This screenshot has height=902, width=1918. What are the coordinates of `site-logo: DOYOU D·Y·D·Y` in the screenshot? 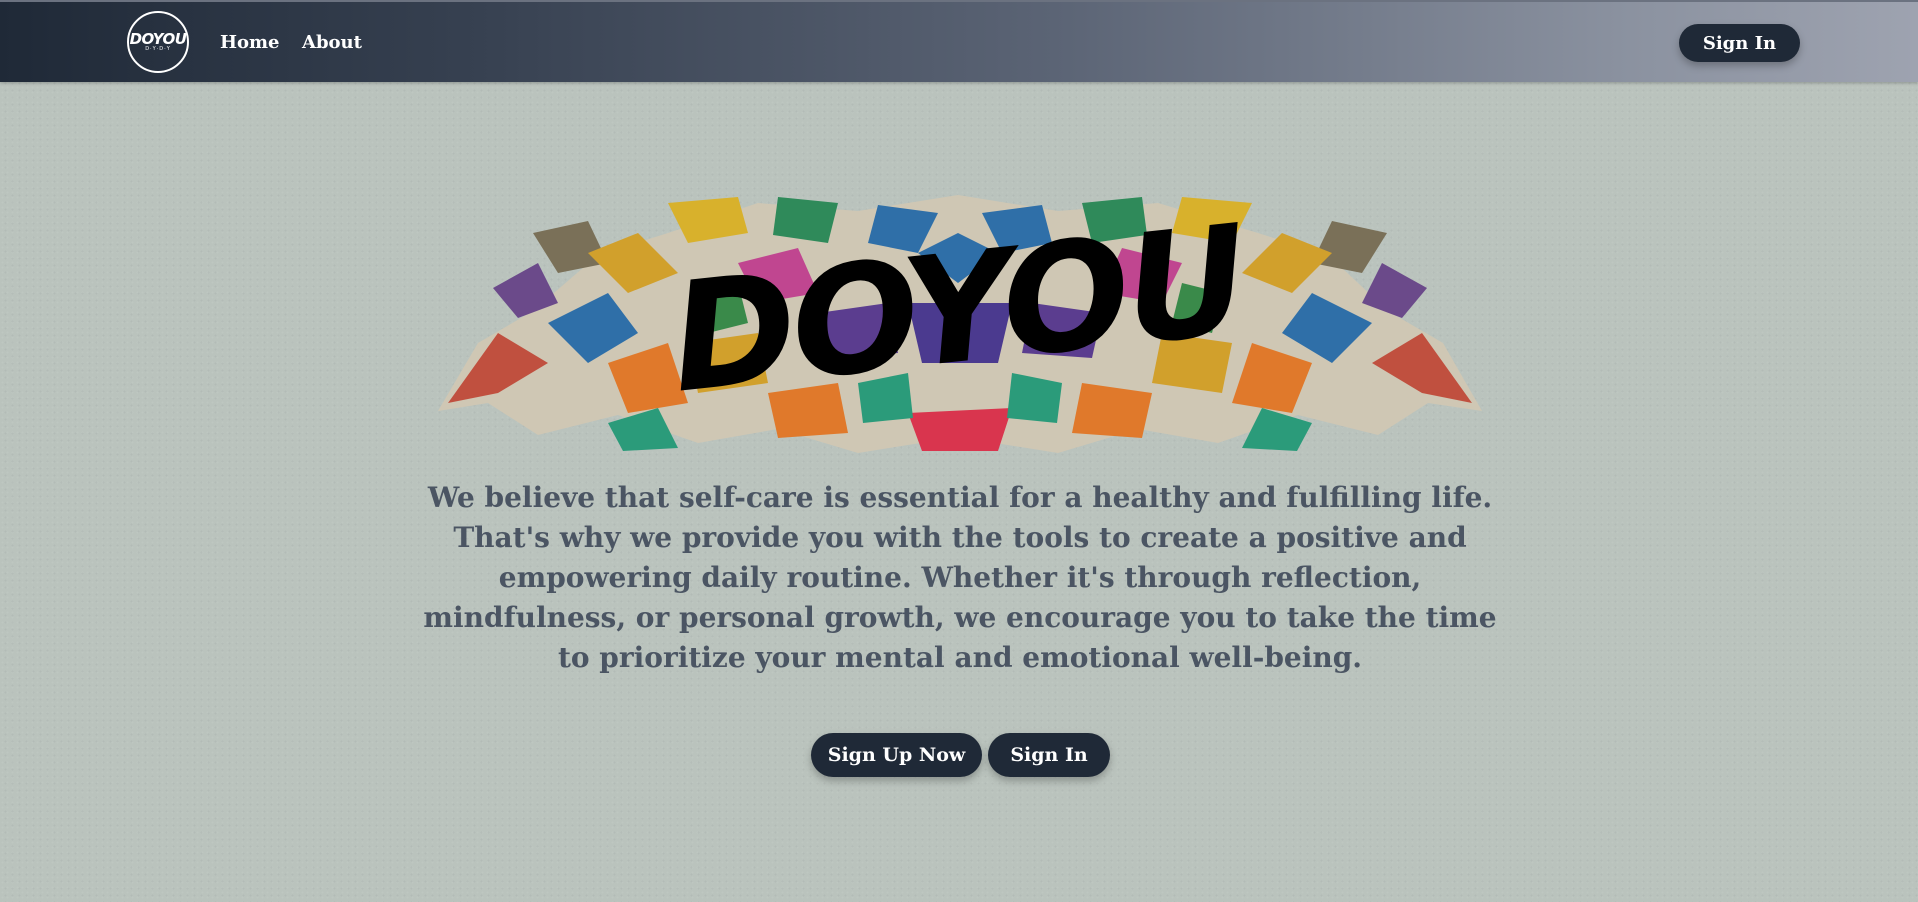 It's located at (158, 42).